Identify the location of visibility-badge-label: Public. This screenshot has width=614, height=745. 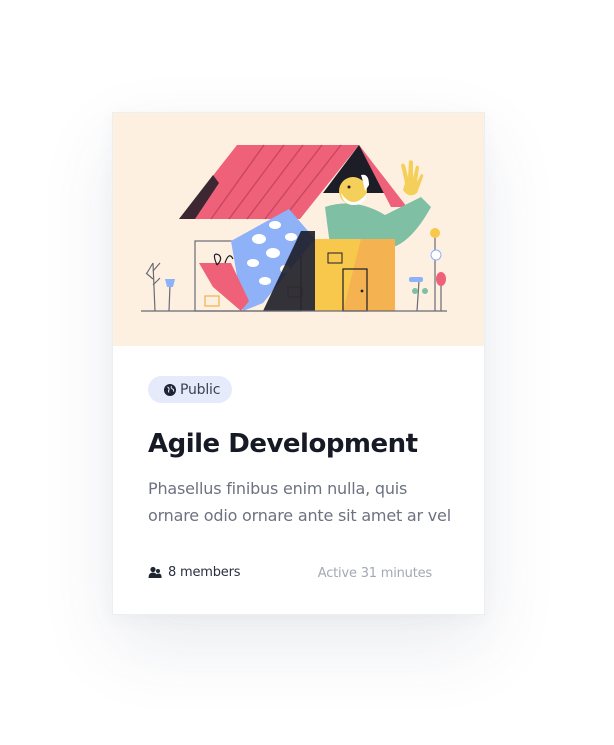
(200, 389).